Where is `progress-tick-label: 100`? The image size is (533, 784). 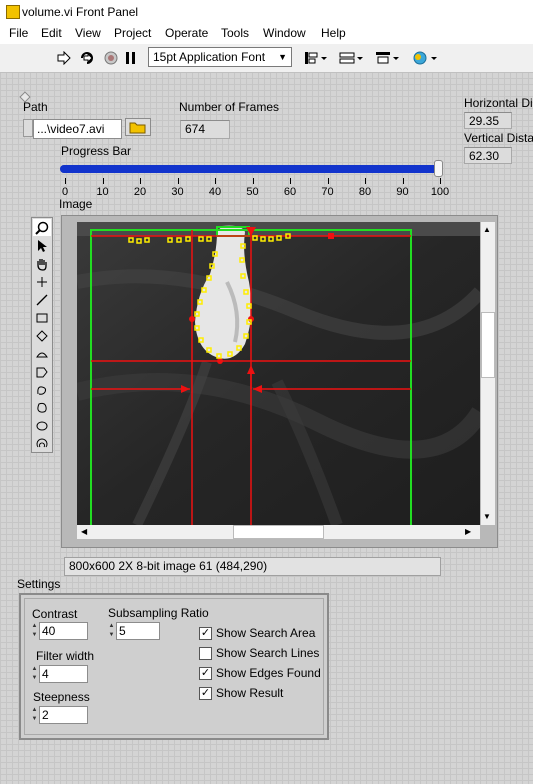 progress-tick-label: 100 is located at coordinates (440, 192).